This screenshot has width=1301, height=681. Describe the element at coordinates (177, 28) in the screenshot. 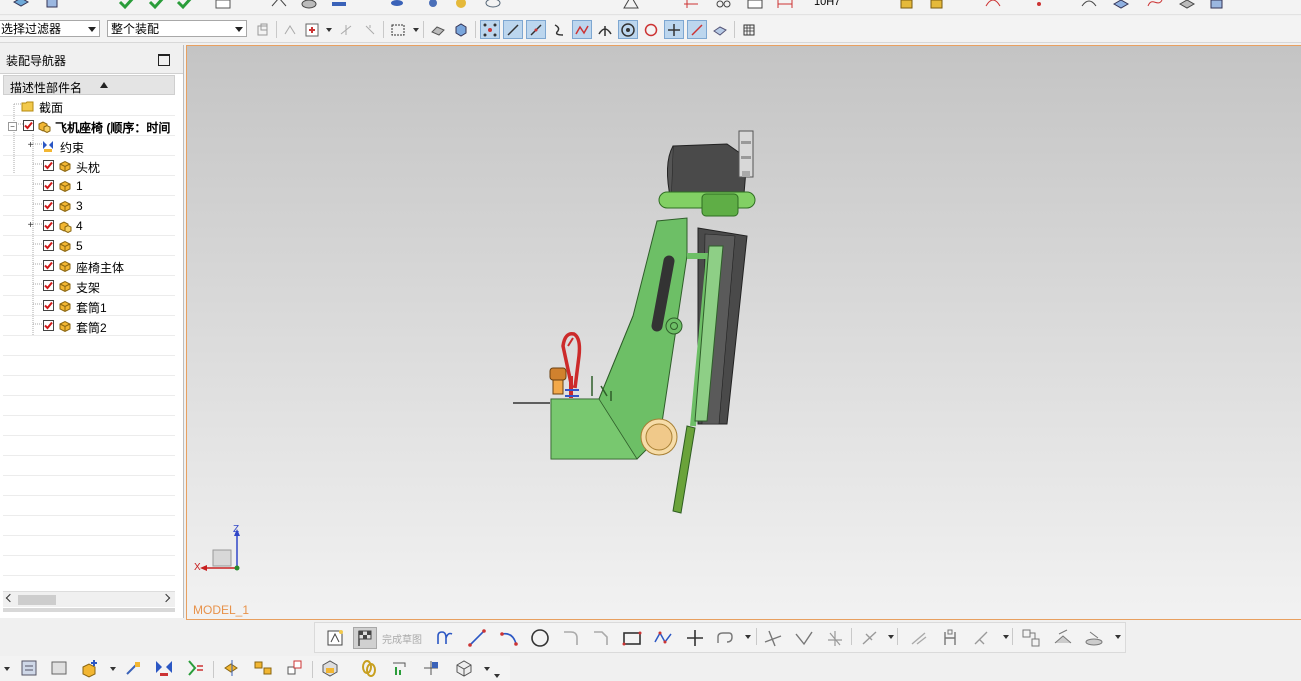

I see `assembly-scope-dropdown: 整个装配` at that location.